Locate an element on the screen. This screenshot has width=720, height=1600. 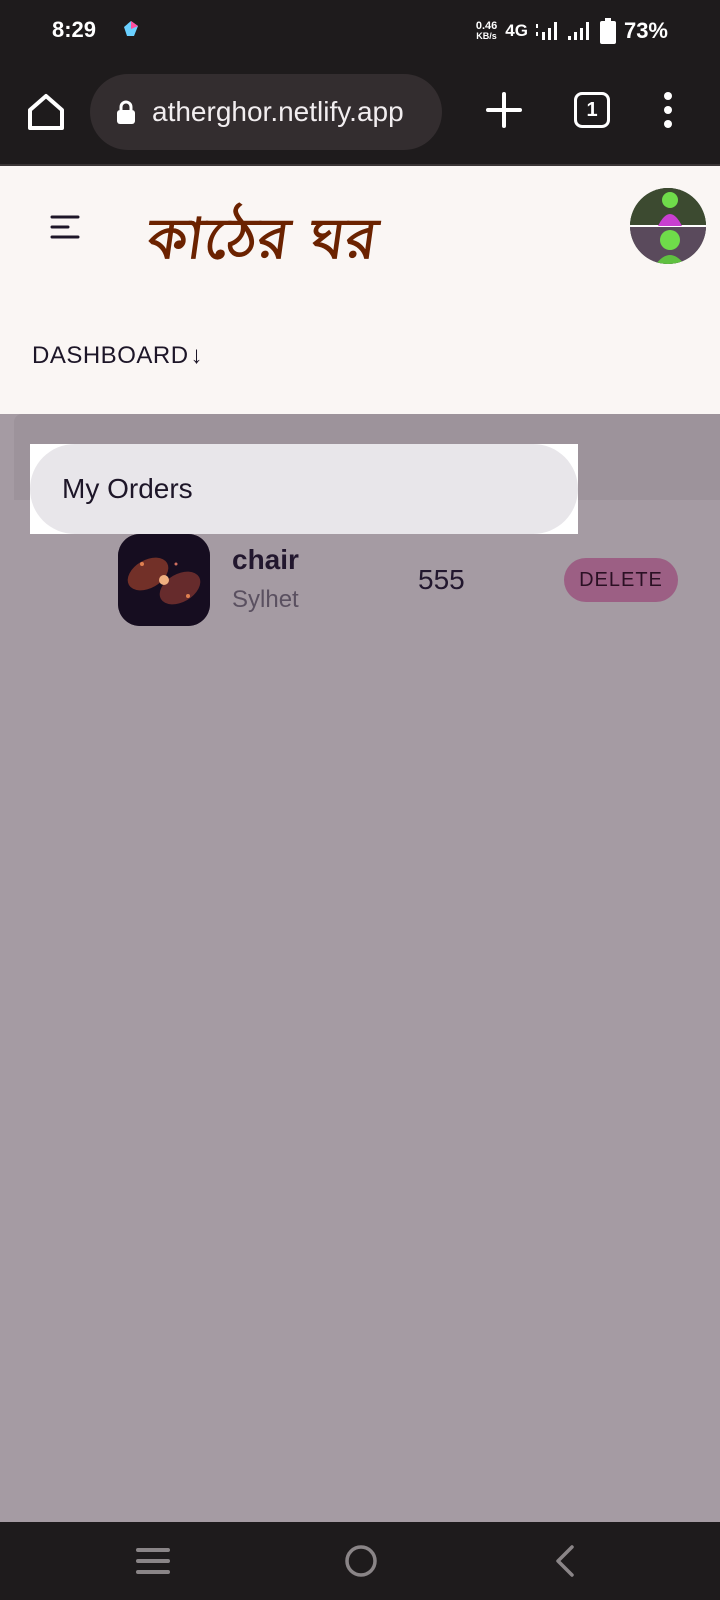
site-logo: কাঠের ঘর is located at coordinates (262, 243).